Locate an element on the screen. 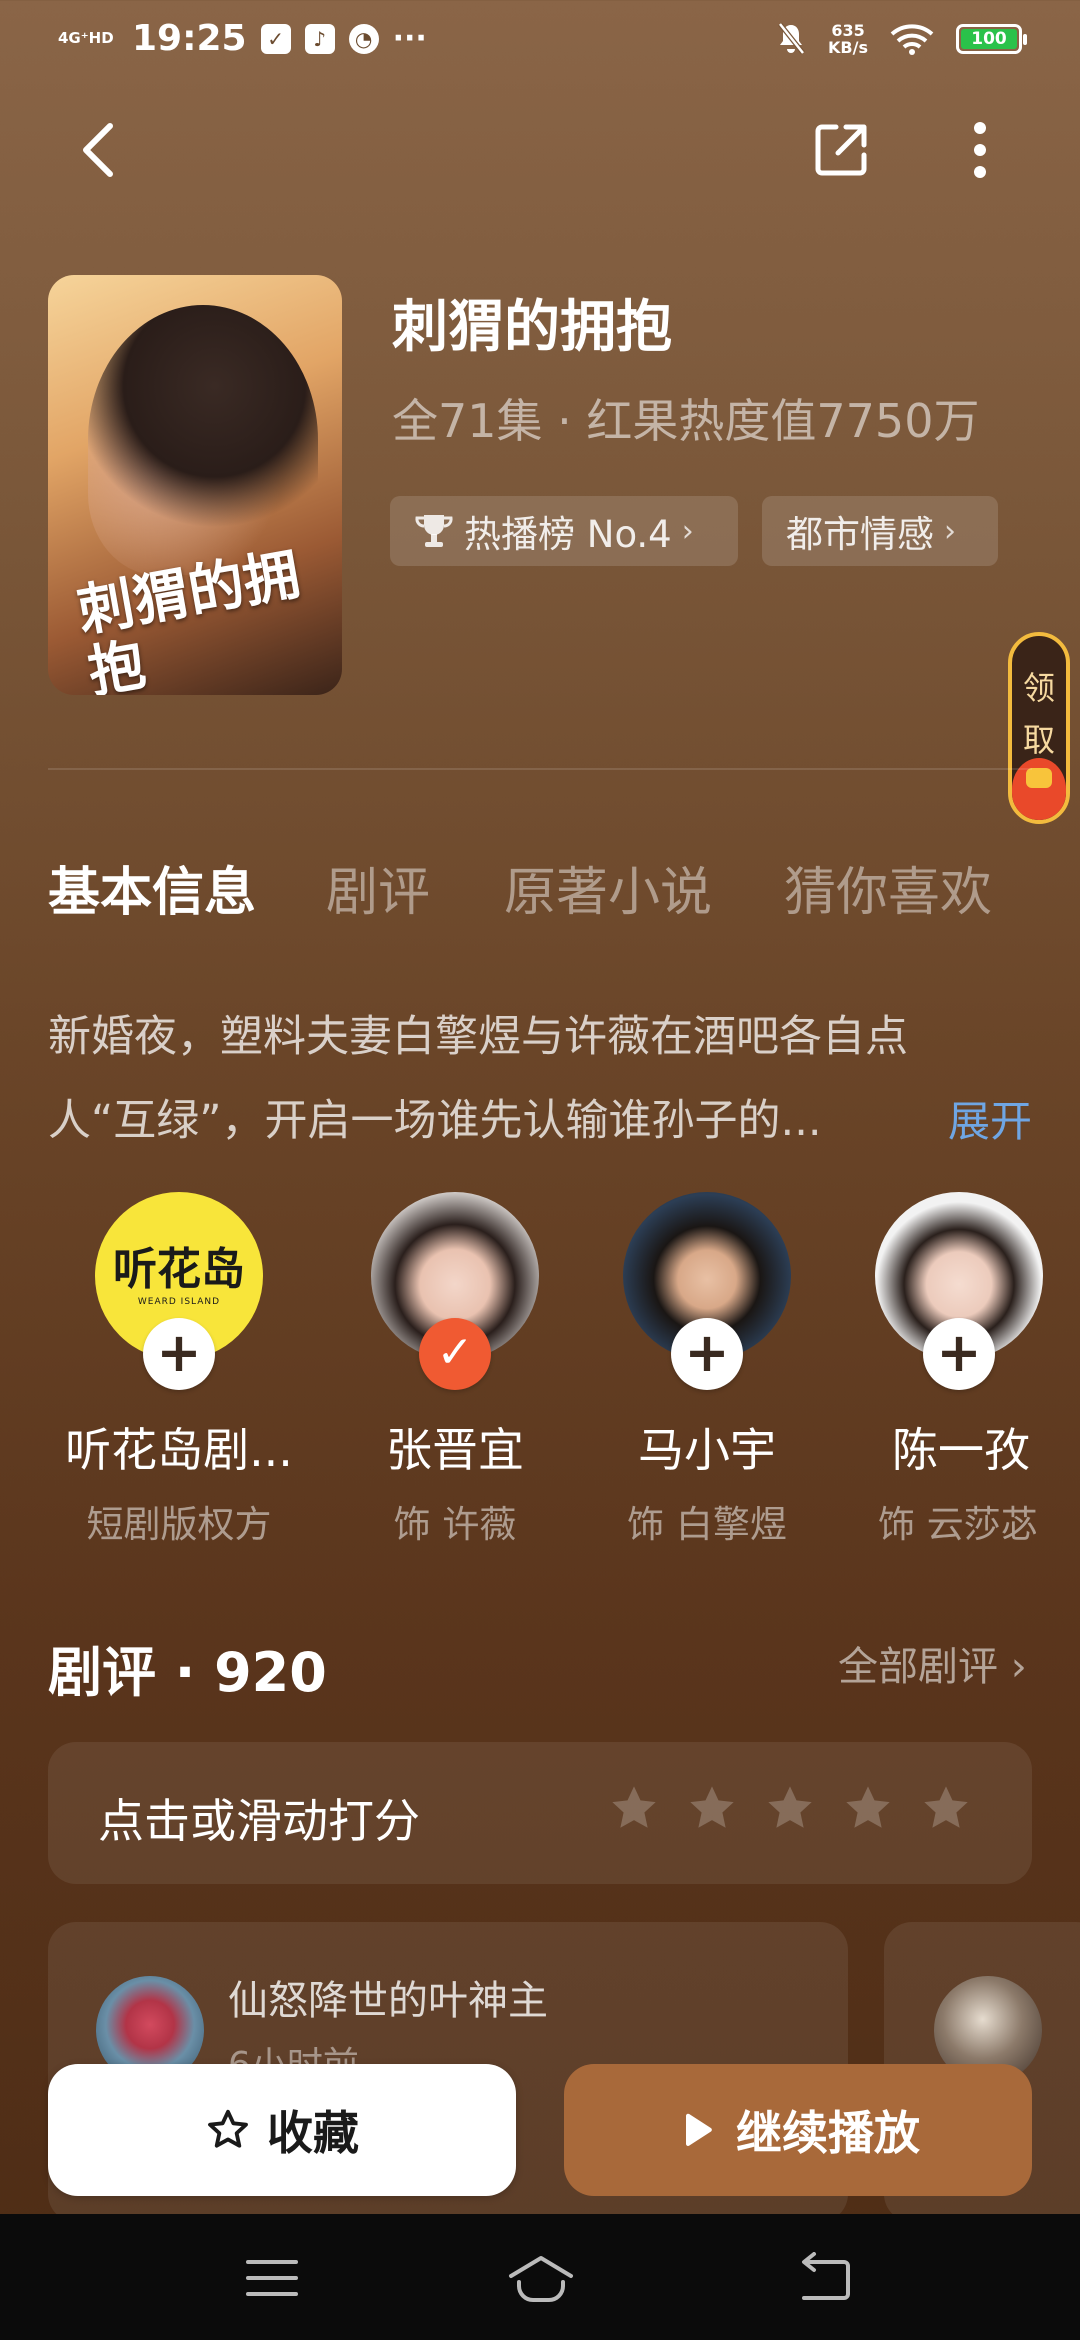 The image size is (1080, 2340). tag-genre: 都市情感 › is located at coordinates (880, 531).